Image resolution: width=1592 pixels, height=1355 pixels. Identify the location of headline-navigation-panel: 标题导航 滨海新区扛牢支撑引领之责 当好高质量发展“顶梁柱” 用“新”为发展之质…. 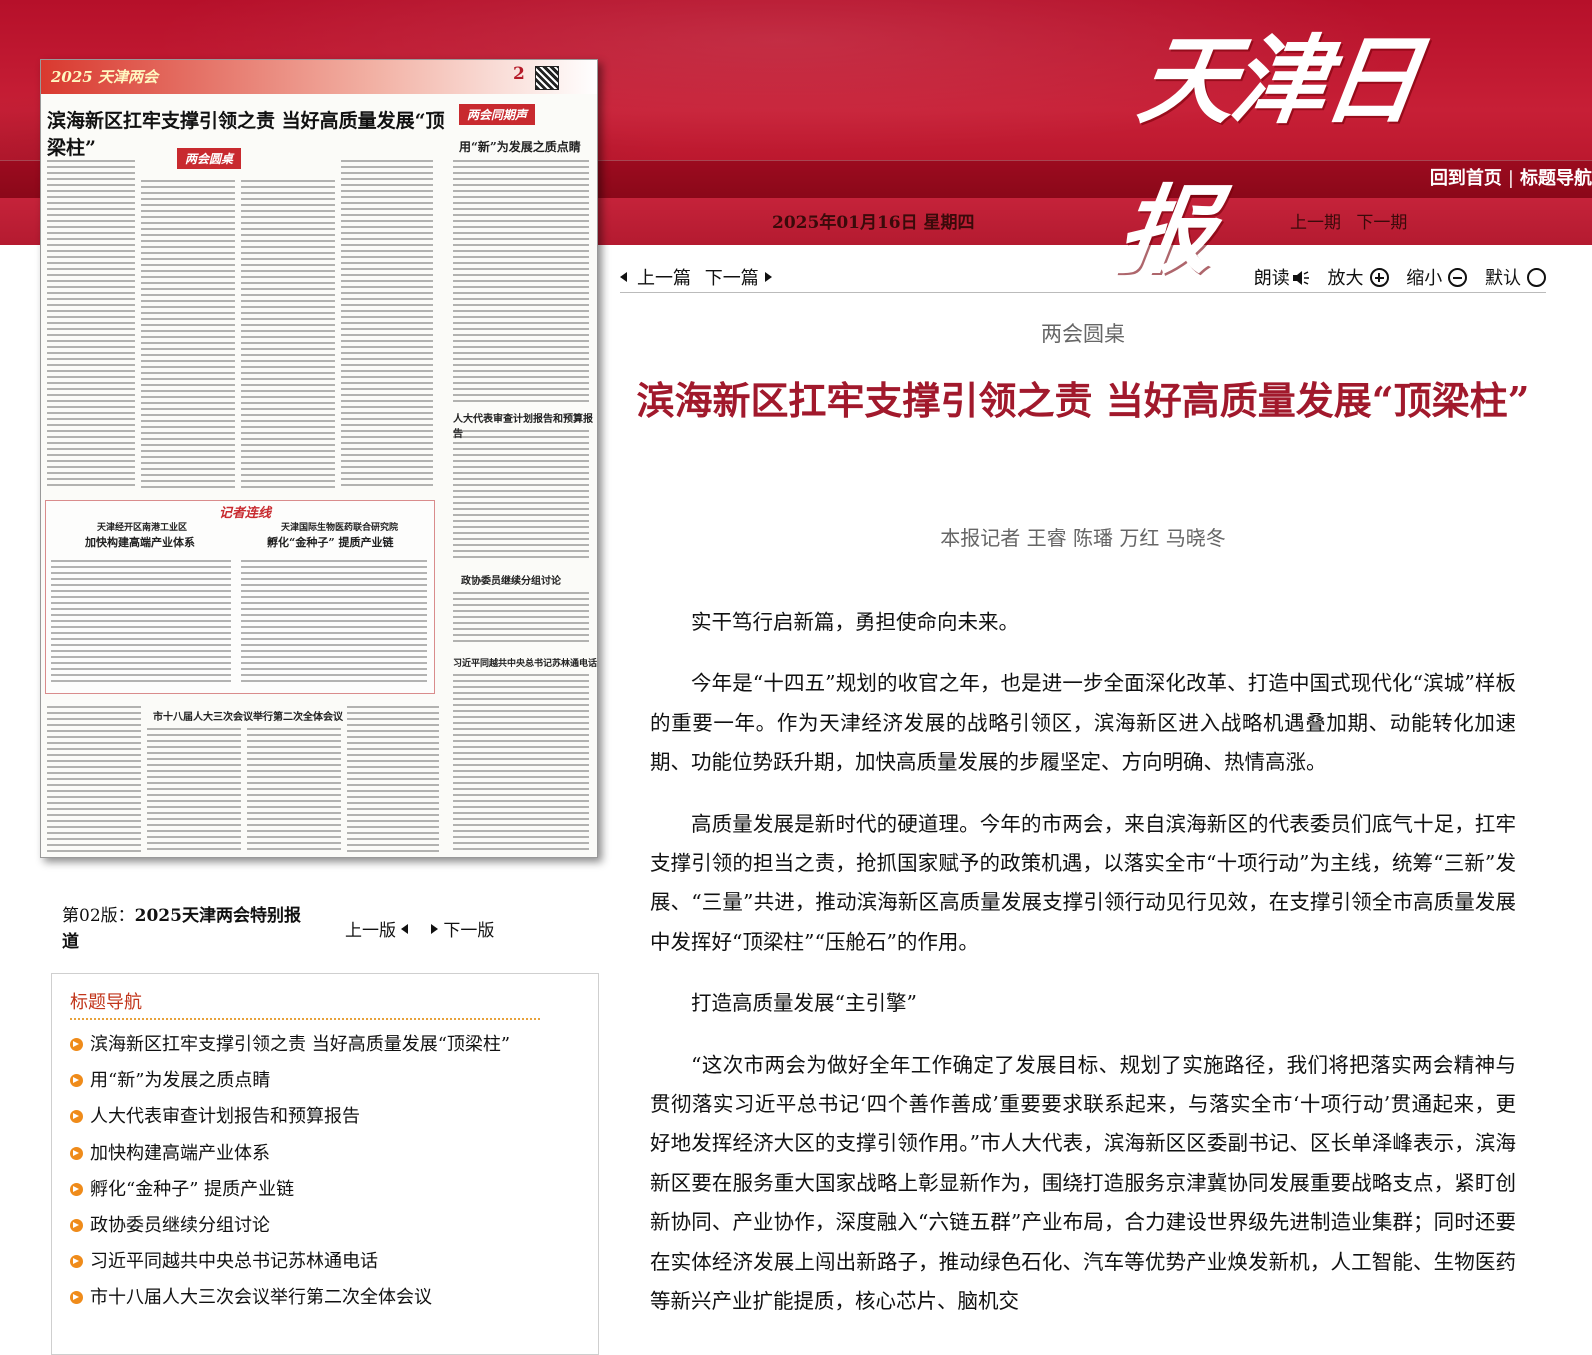
(325, 1164).